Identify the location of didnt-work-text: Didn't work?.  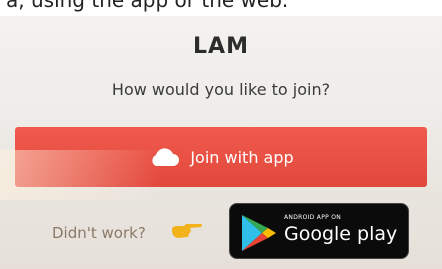
(99, 233).